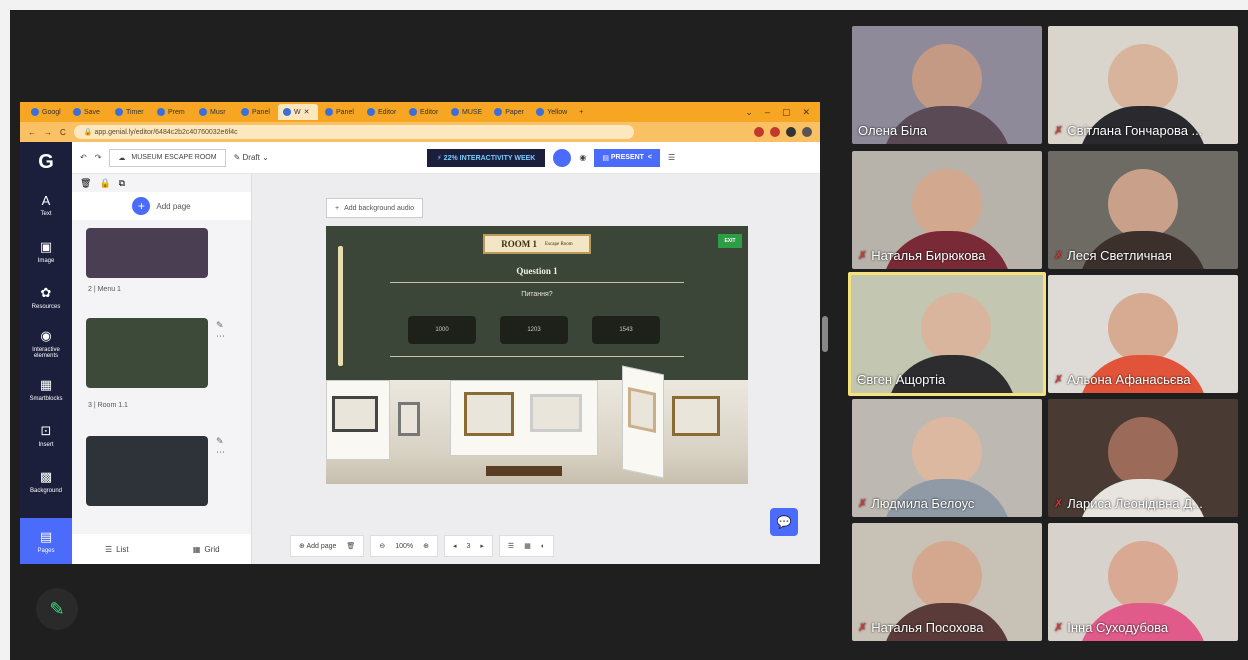 This screenshot has width=1248, height=660. What do you see at coordinates (167, 157) in the screenshot?
I see `project-title-field: ☁ MUSEUM ESCAPE ROOM` at bounding box center [167, 157].